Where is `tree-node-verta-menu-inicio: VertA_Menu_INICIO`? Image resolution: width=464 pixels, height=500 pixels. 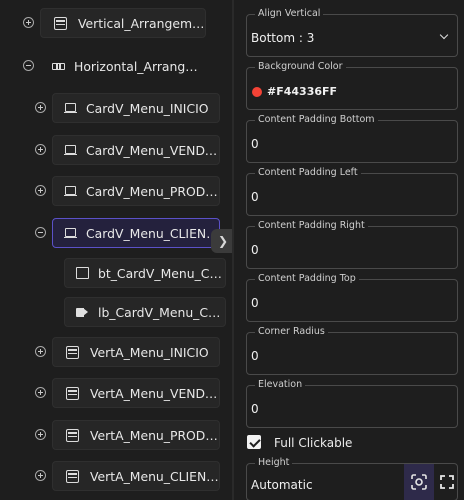
tree-node-verta-menu-inicio: VertA_Menu_INICIO is located at coordinates (136, 352).